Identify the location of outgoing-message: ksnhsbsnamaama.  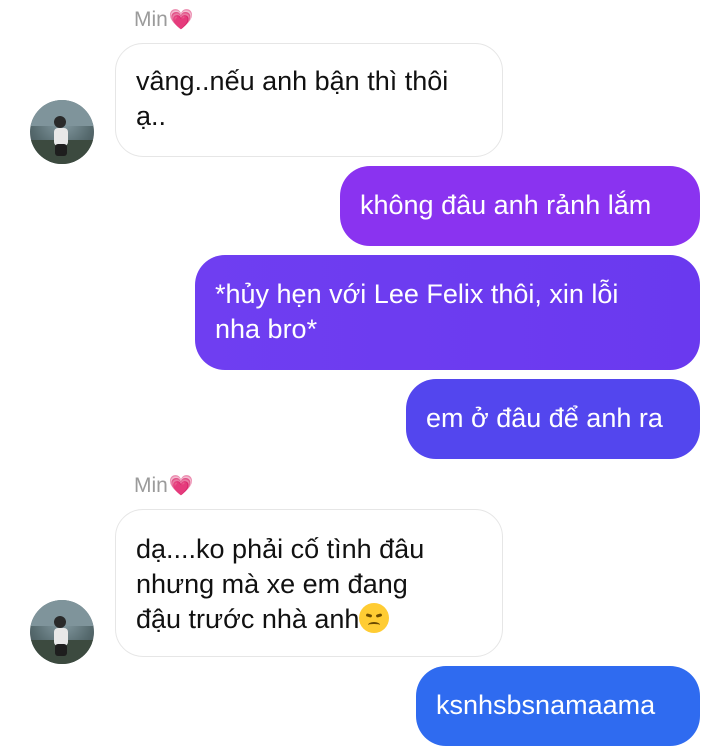
(558, 706).